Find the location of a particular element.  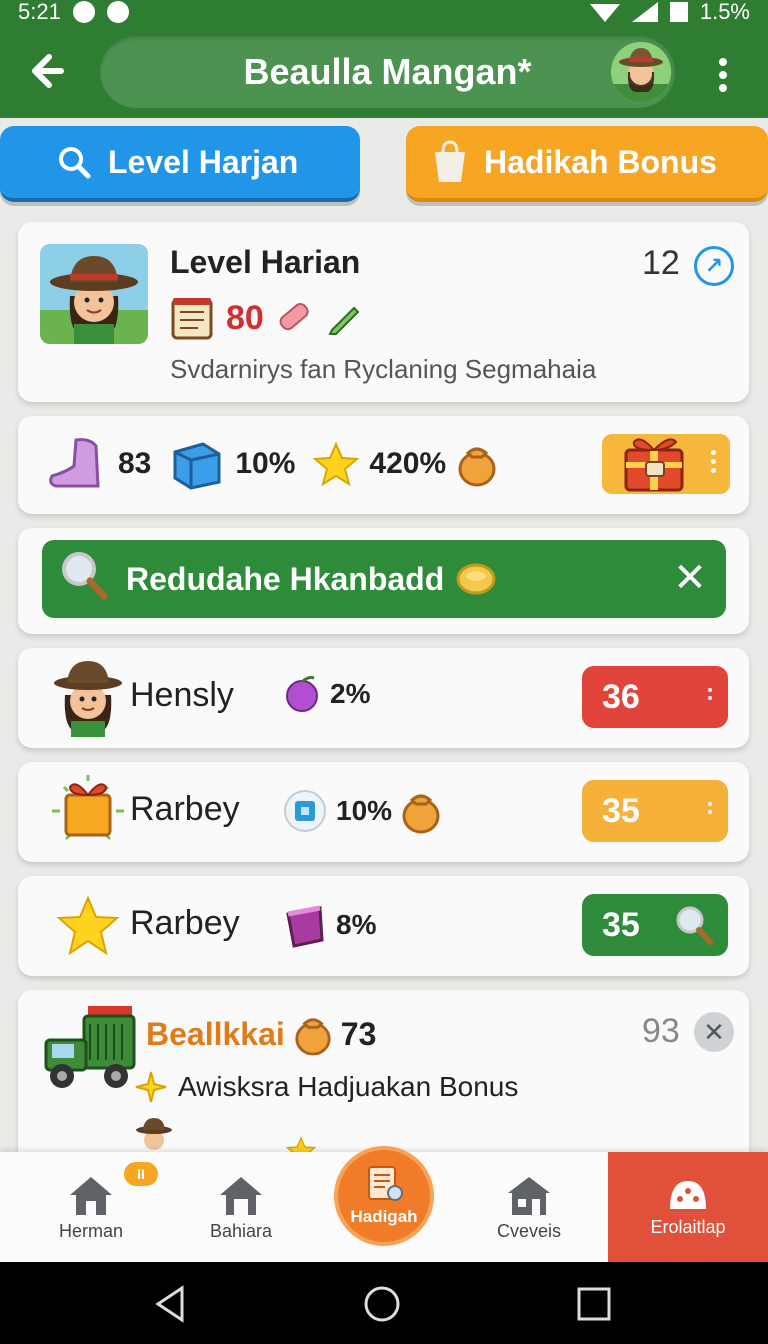

bonus-number: 93 is located at coordinates (661, 1031).